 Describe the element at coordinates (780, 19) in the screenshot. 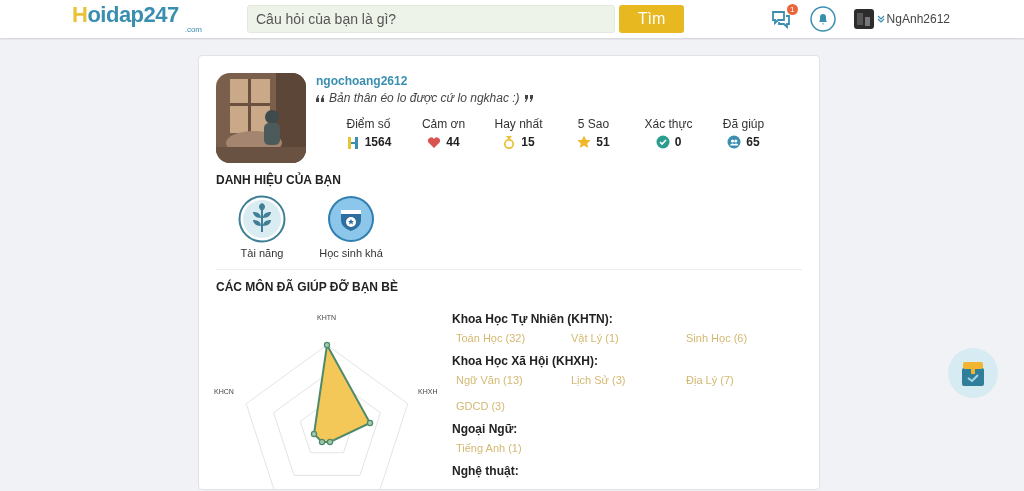

I see `chat-icon` at that location.